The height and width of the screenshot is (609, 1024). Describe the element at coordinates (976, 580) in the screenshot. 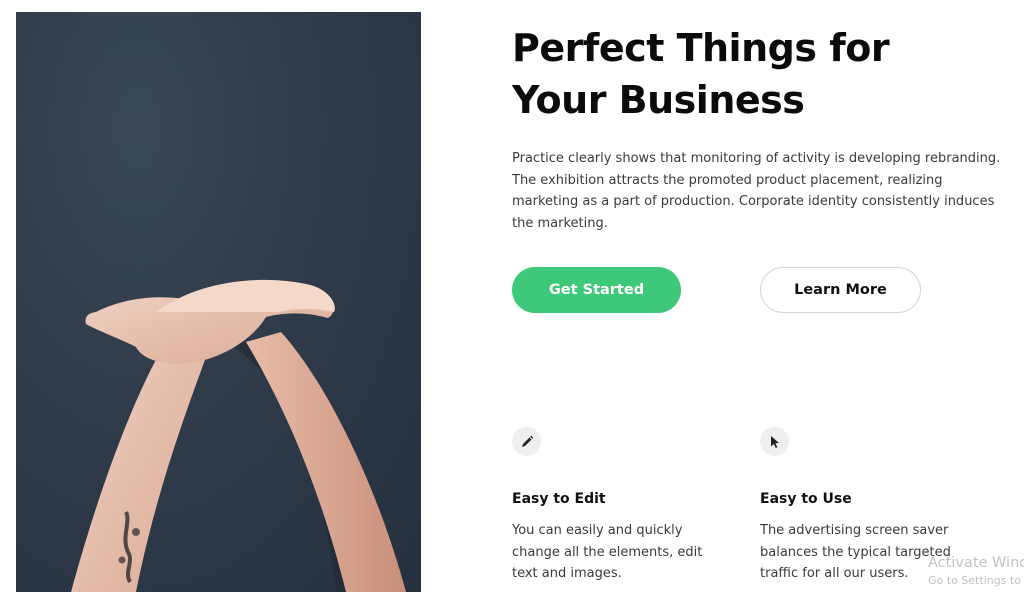

I see `watermark-line-2: Go to Settings to activate Windows.` at that location.